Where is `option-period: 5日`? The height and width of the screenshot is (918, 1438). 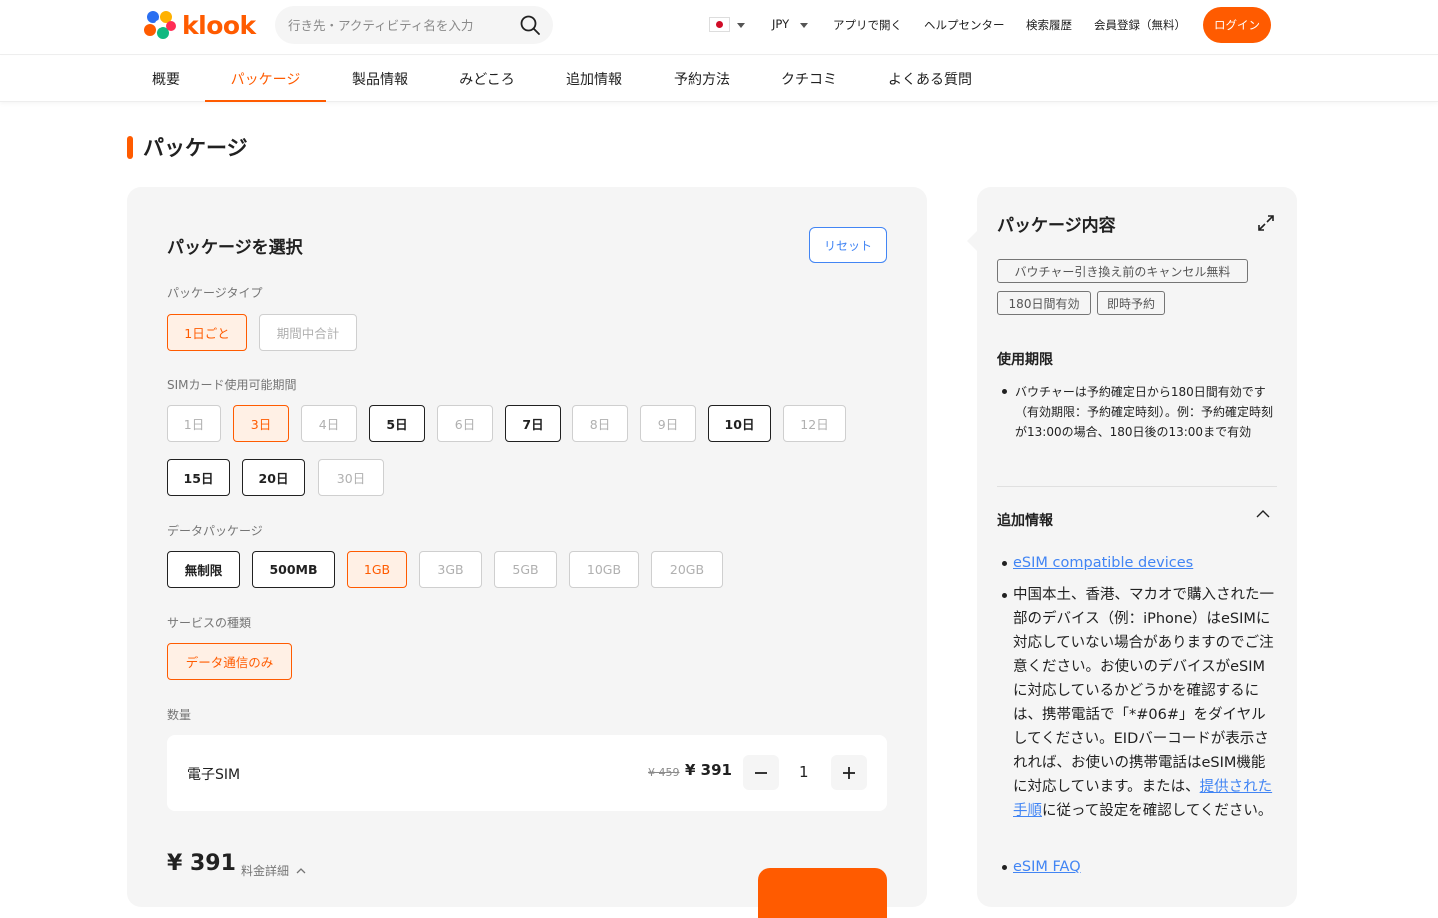
option-period: 5日 is located at coordinates (397, 423).